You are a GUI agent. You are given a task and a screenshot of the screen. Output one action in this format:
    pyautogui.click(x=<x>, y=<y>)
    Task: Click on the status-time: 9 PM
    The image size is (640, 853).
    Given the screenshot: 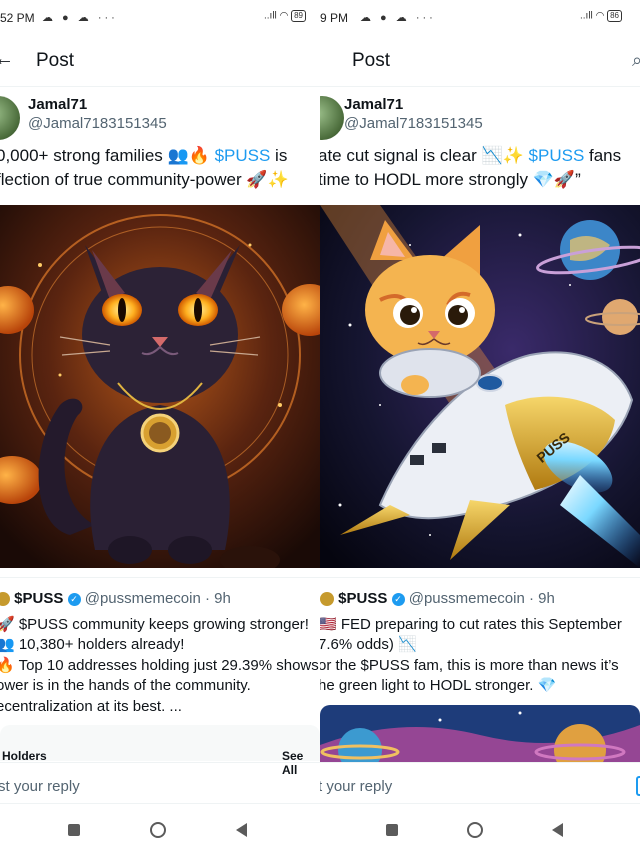 What is the action you would take?
    pyautogui.click(x=334, y=18)
    